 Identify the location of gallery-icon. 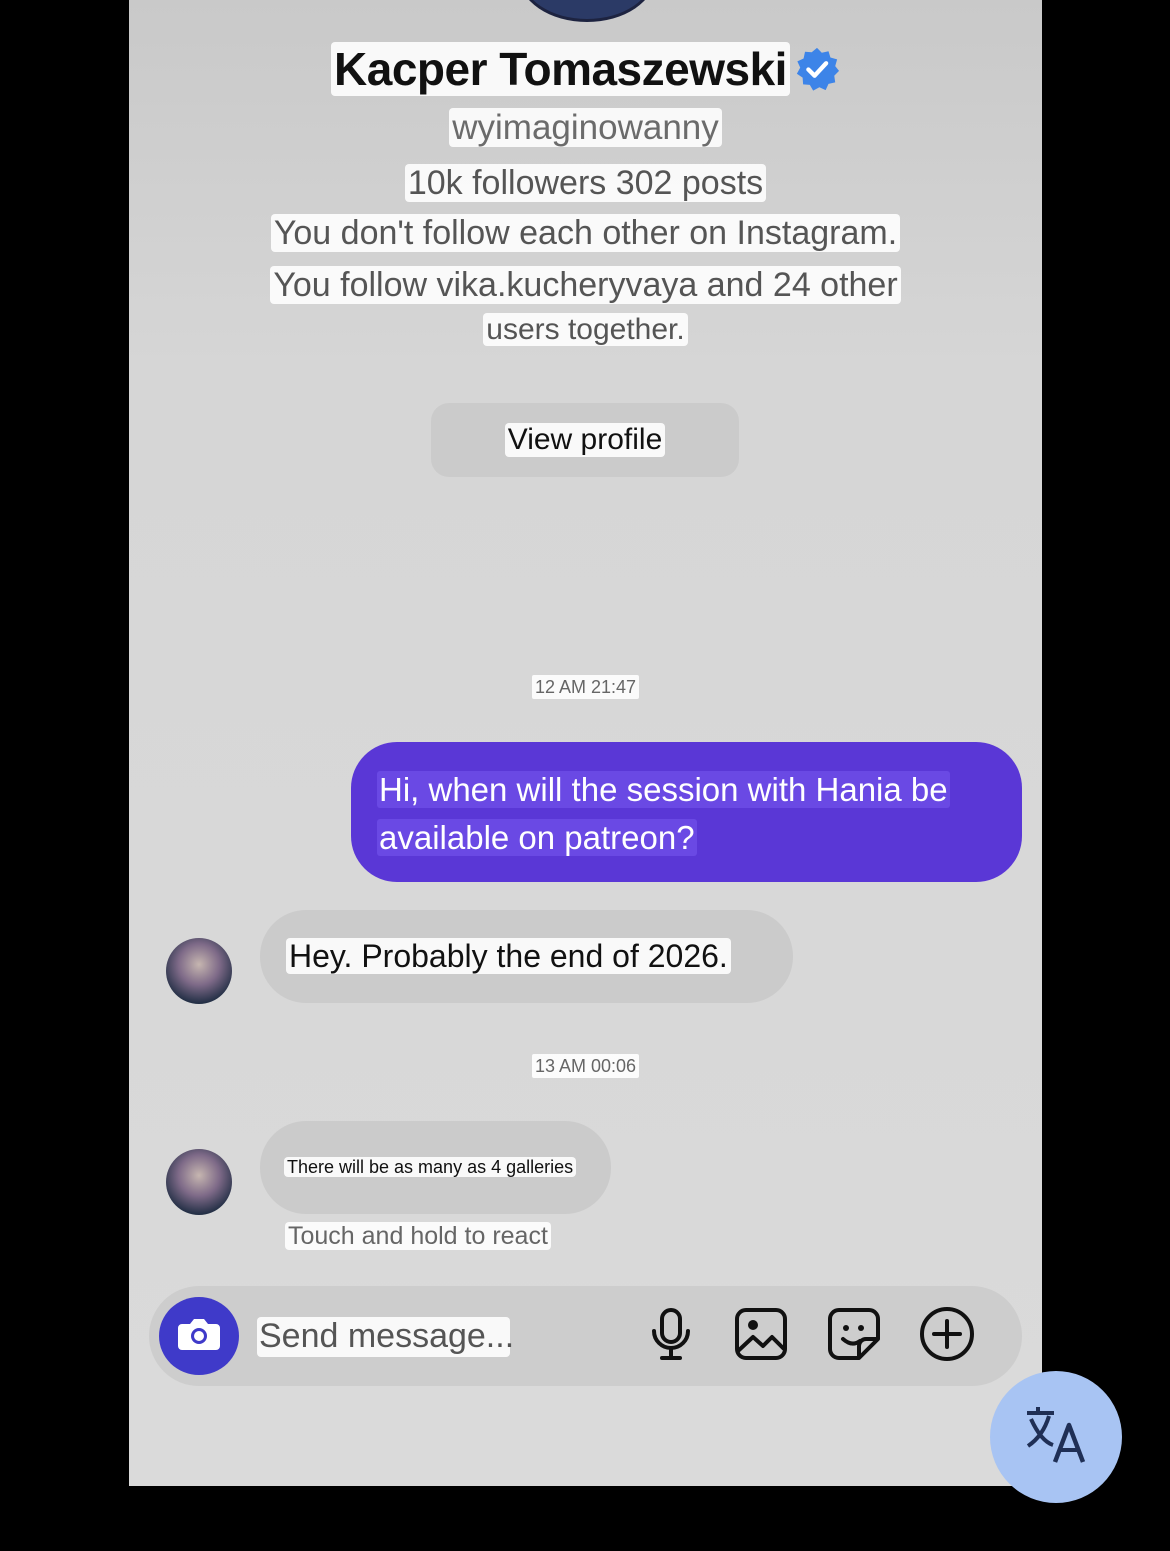
(761, 1336).